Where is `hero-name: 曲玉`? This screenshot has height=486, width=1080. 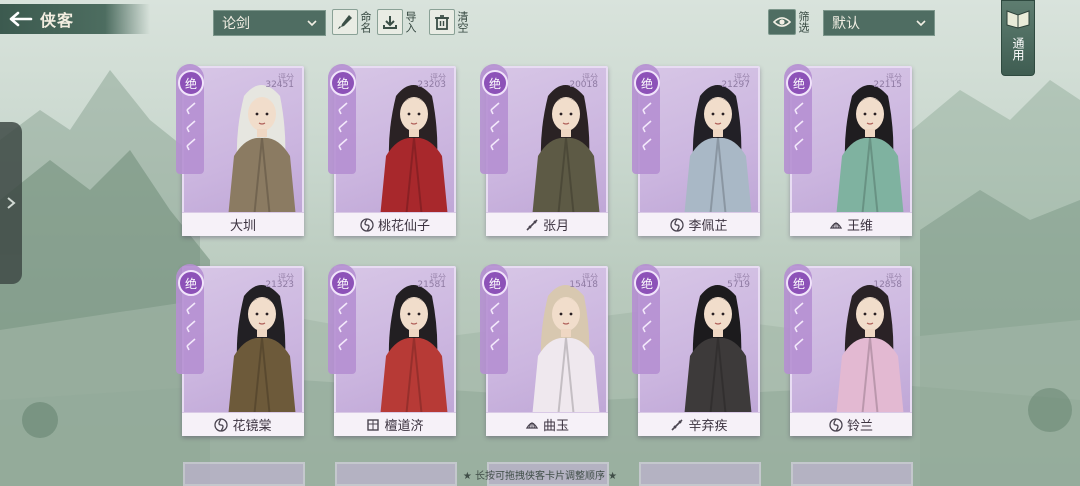 hero-name: 曲玉 is located at coordinates (555, 426).